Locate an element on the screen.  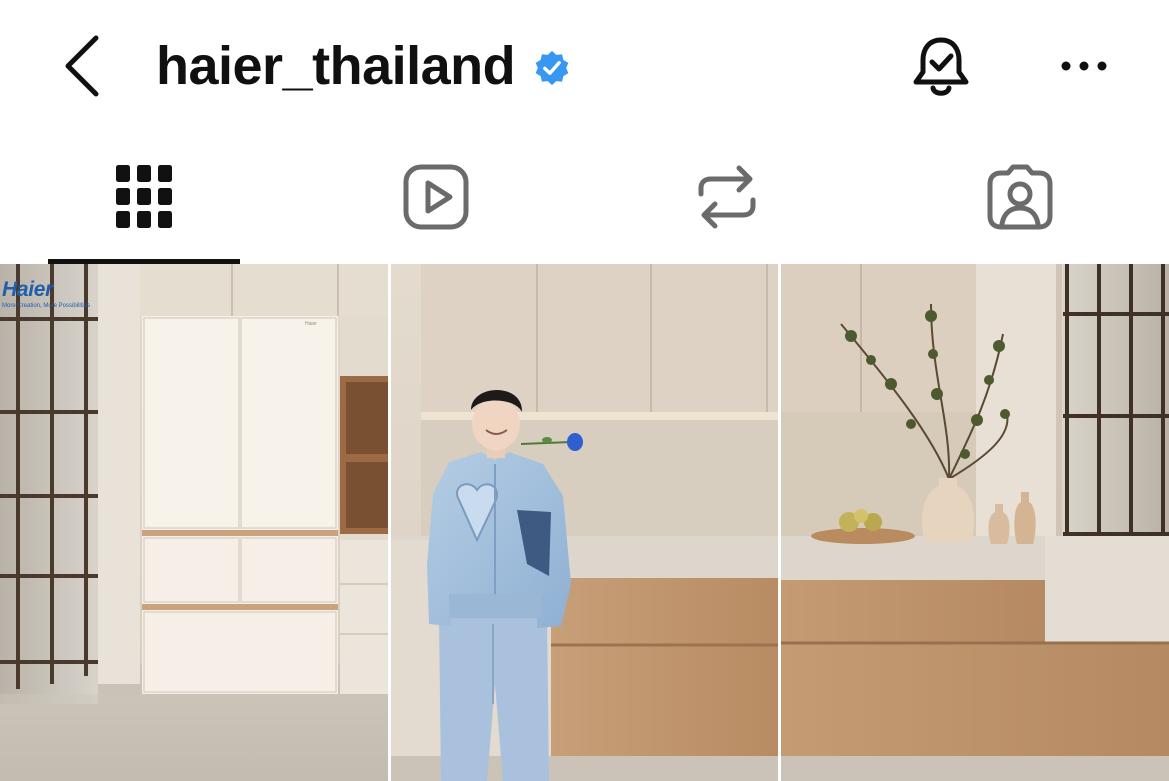
more-horizontal-icon is located at coordinates (1084, 66).